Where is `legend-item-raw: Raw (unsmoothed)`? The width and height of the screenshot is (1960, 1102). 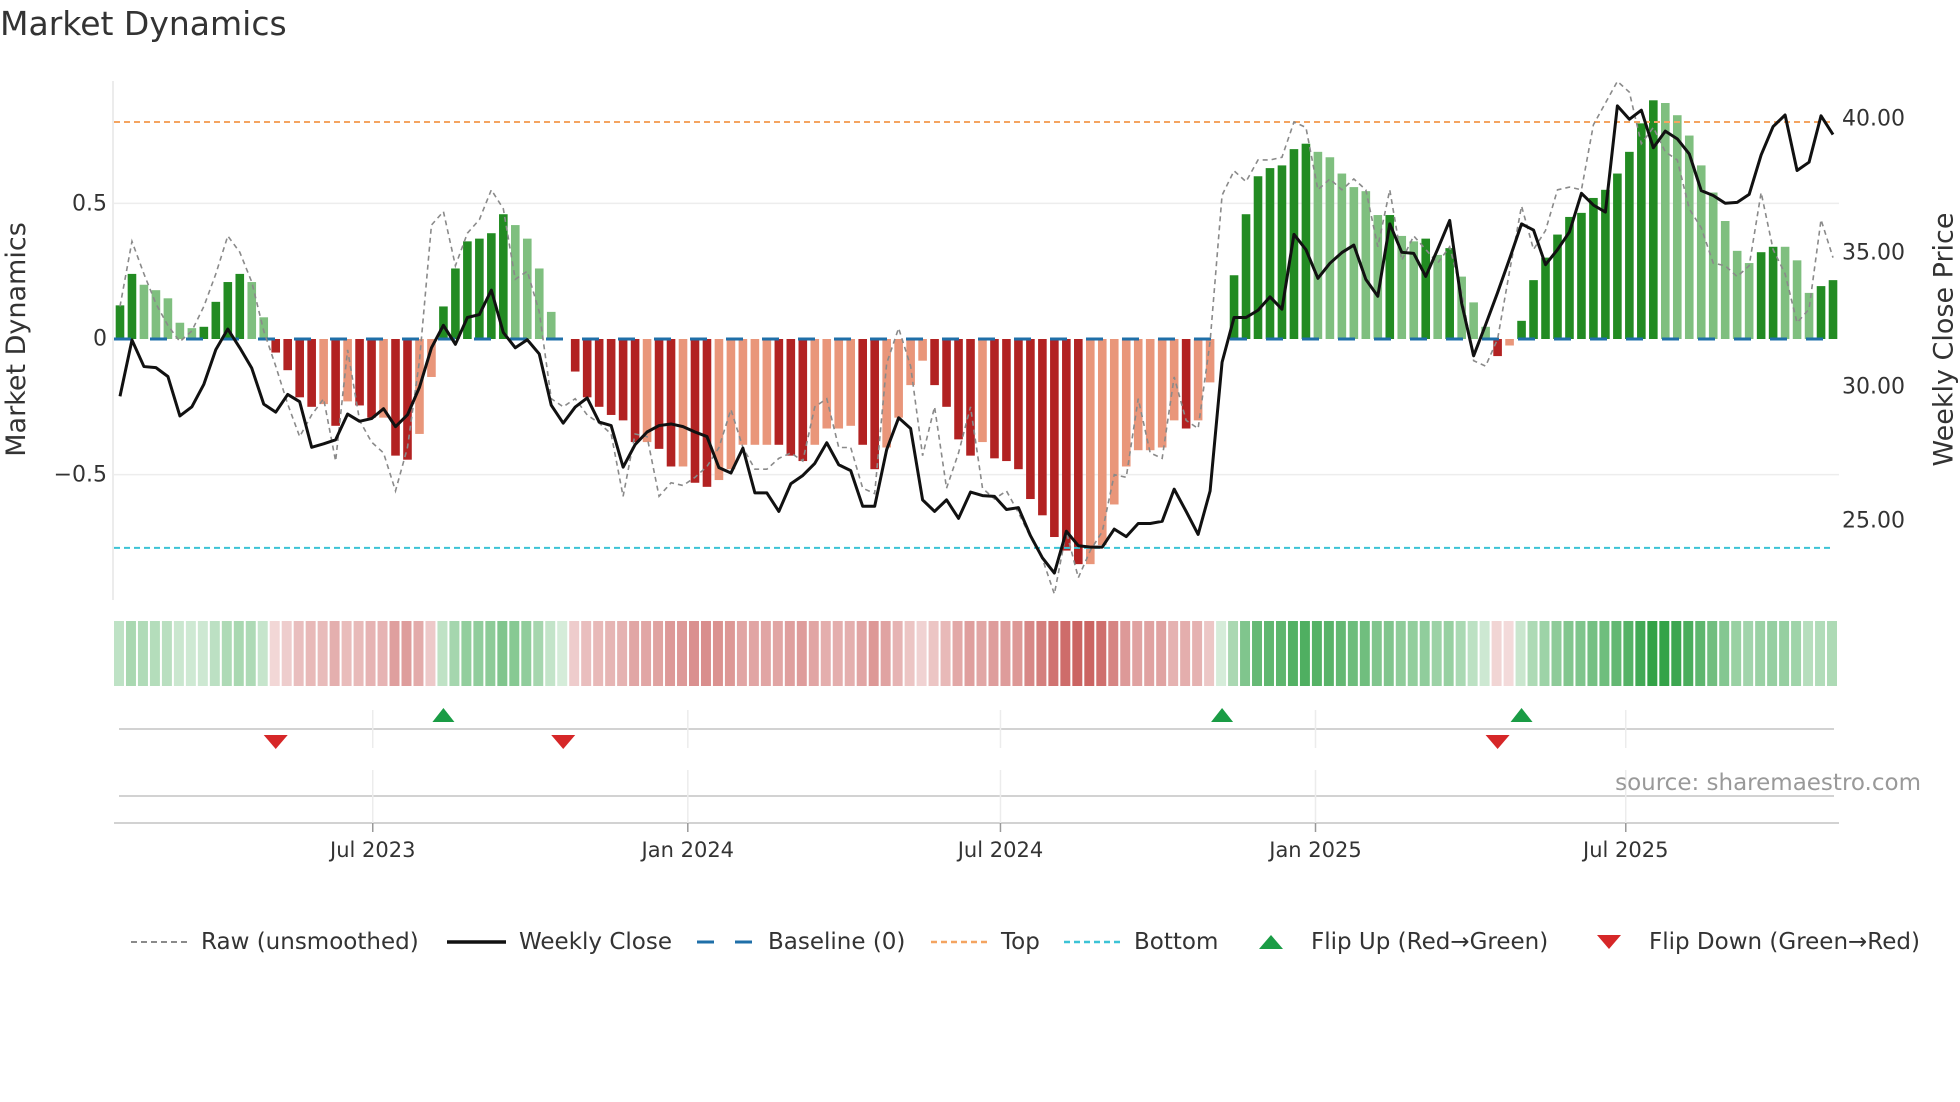
legend-item-raw: Raw (unsmoothed) is located at coordinates (275, 942).